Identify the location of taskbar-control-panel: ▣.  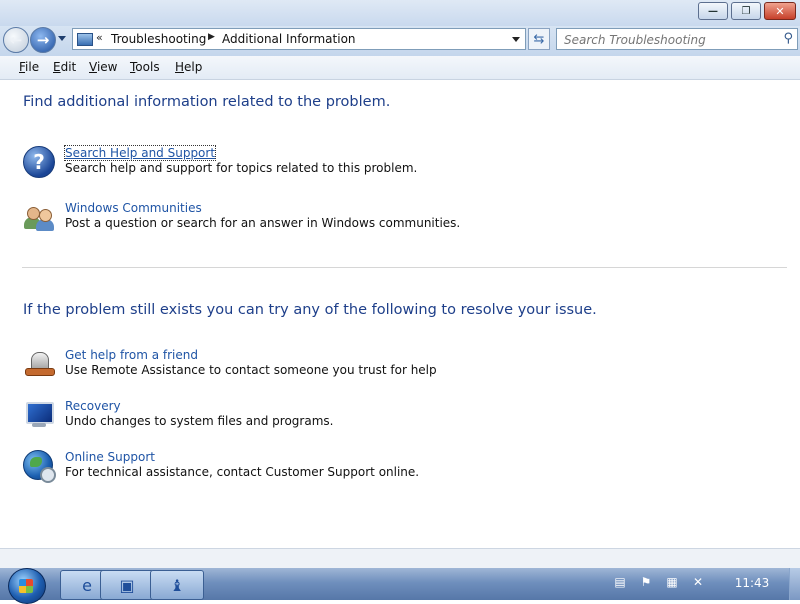
(127, 585).